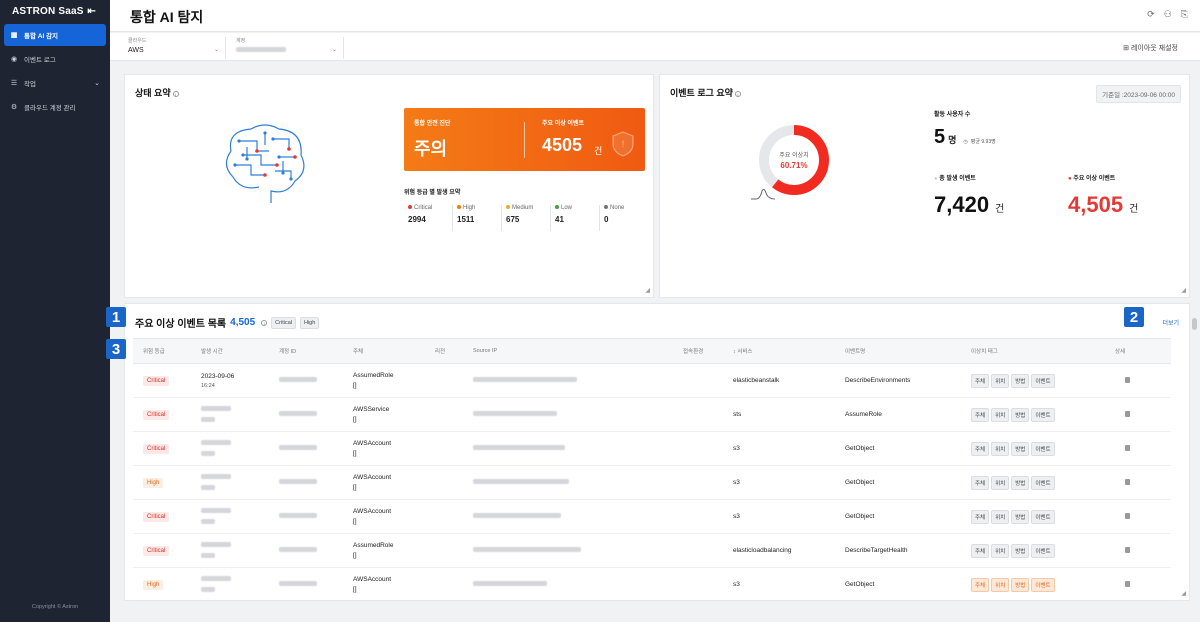 The height and width of the screenshot is (622, 1200). Describe the element at coordinates (390, 351) in the screenshot. I see `col-principal: 주체` at that location.